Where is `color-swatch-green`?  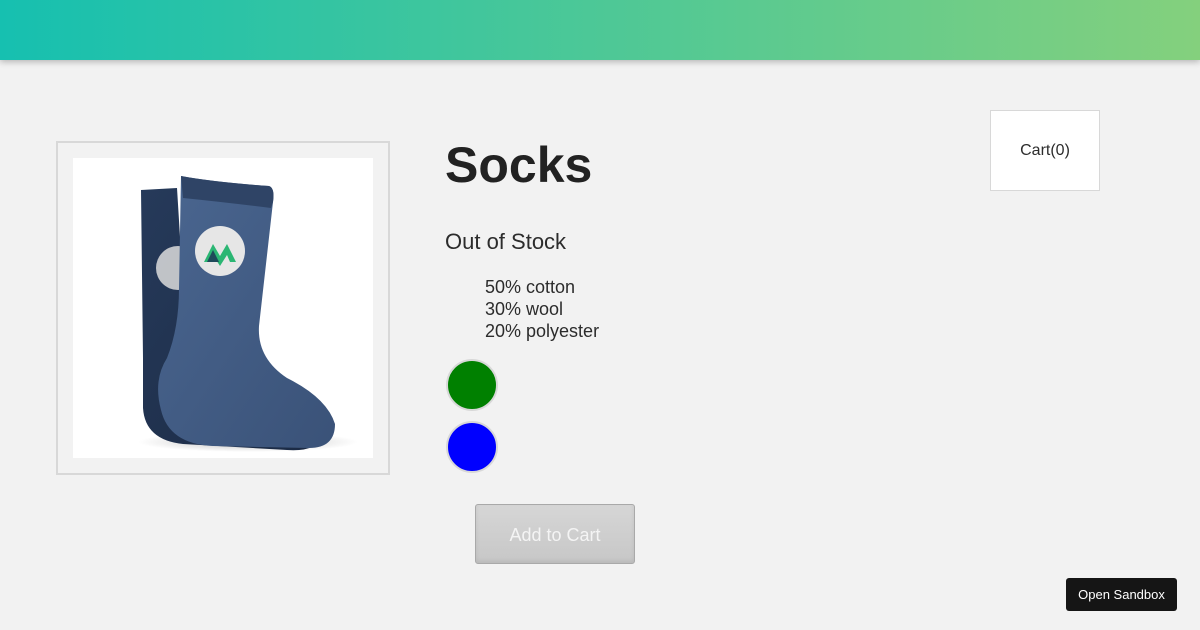
color-swatch-green is located at coordinates (472, 385).